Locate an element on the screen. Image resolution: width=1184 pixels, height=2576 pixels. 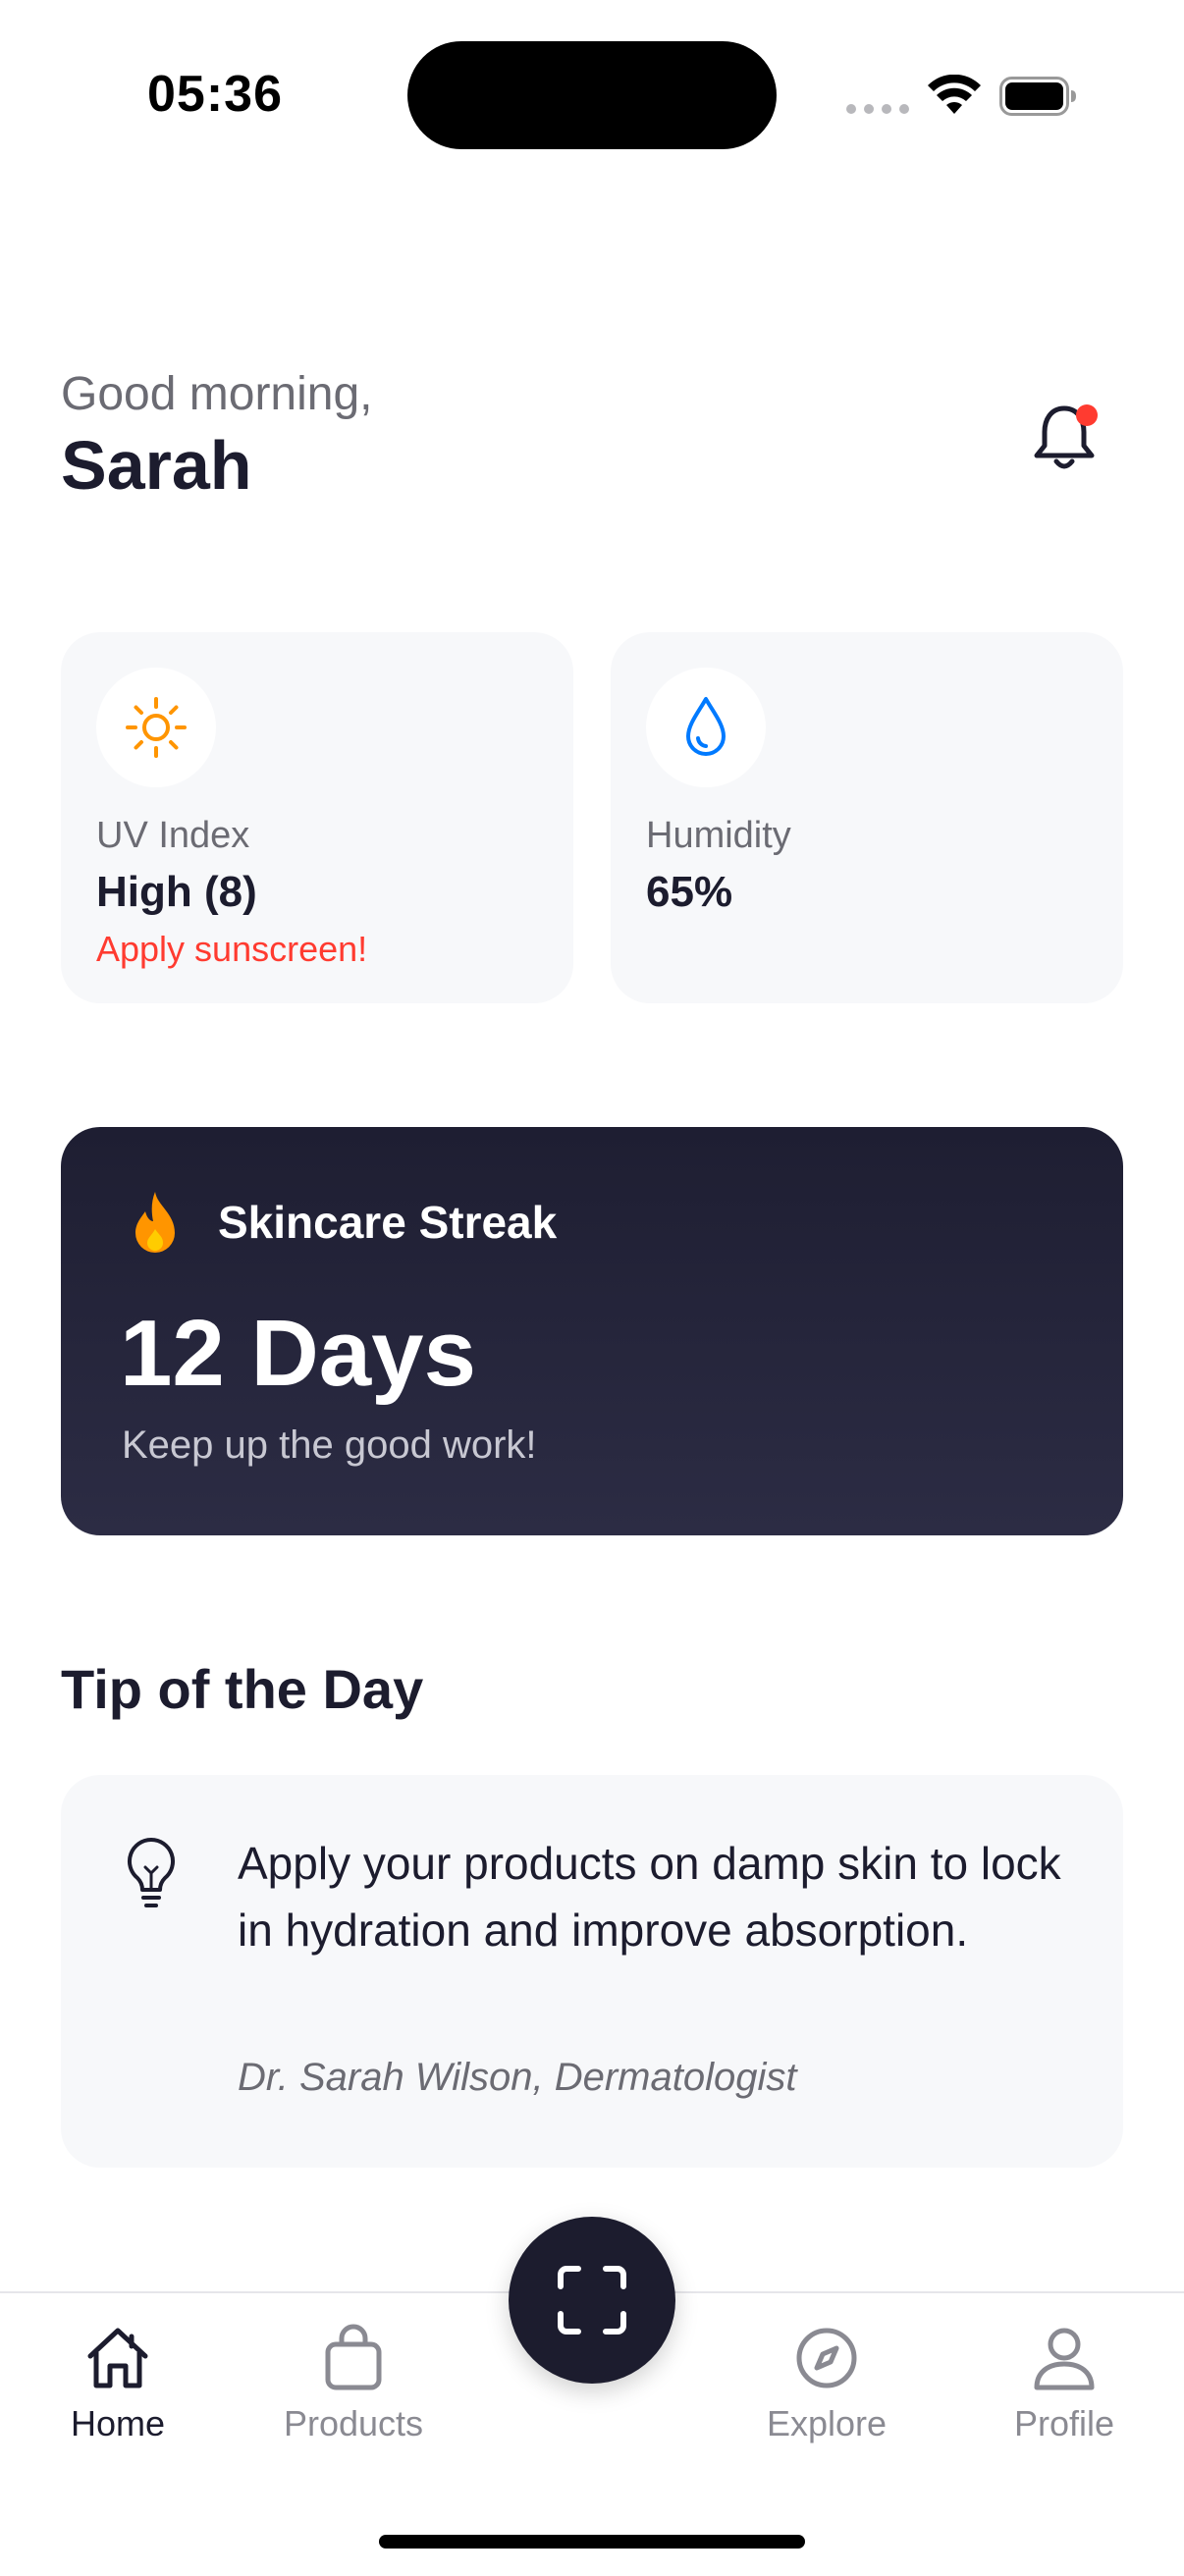
tip-author: Dr. Sarah Wilson, Dermatologist is located at coordinates (517, 2077).